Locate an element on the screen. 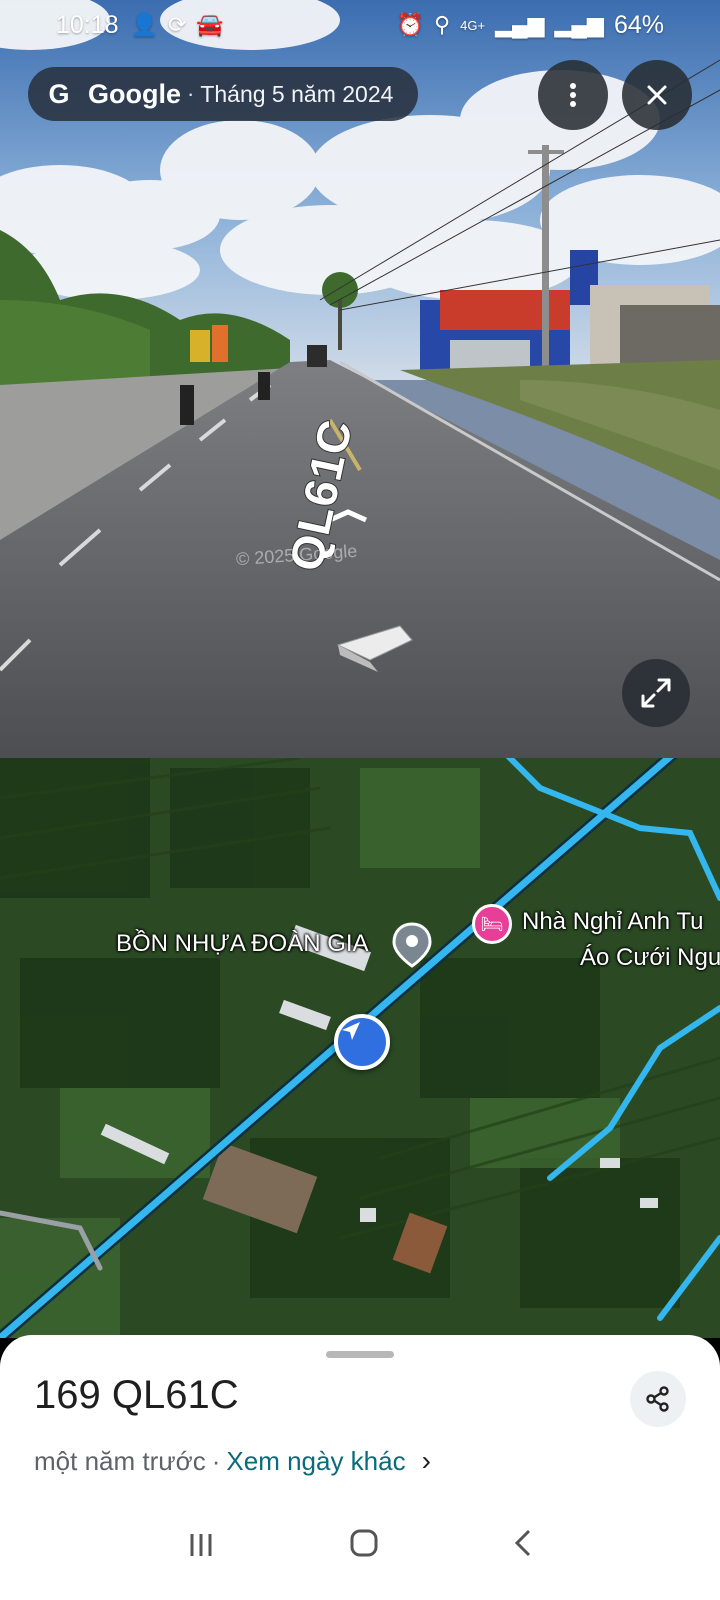 This screenshot has height=1600, width=720. imagery-source-pill: G Google · Tháng 5 năm 2024 is located at coordinates (223, 94).